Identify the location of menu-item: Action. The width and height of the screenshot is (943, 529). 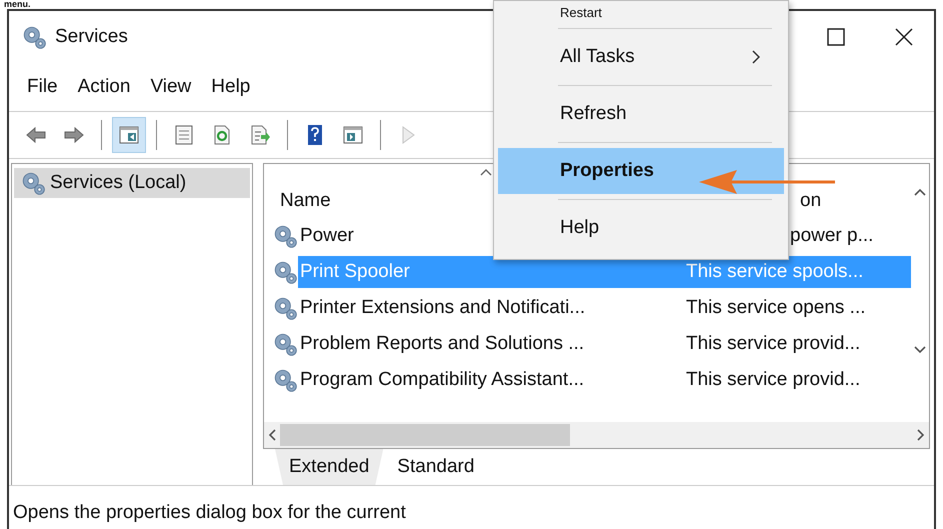
(104, 87).